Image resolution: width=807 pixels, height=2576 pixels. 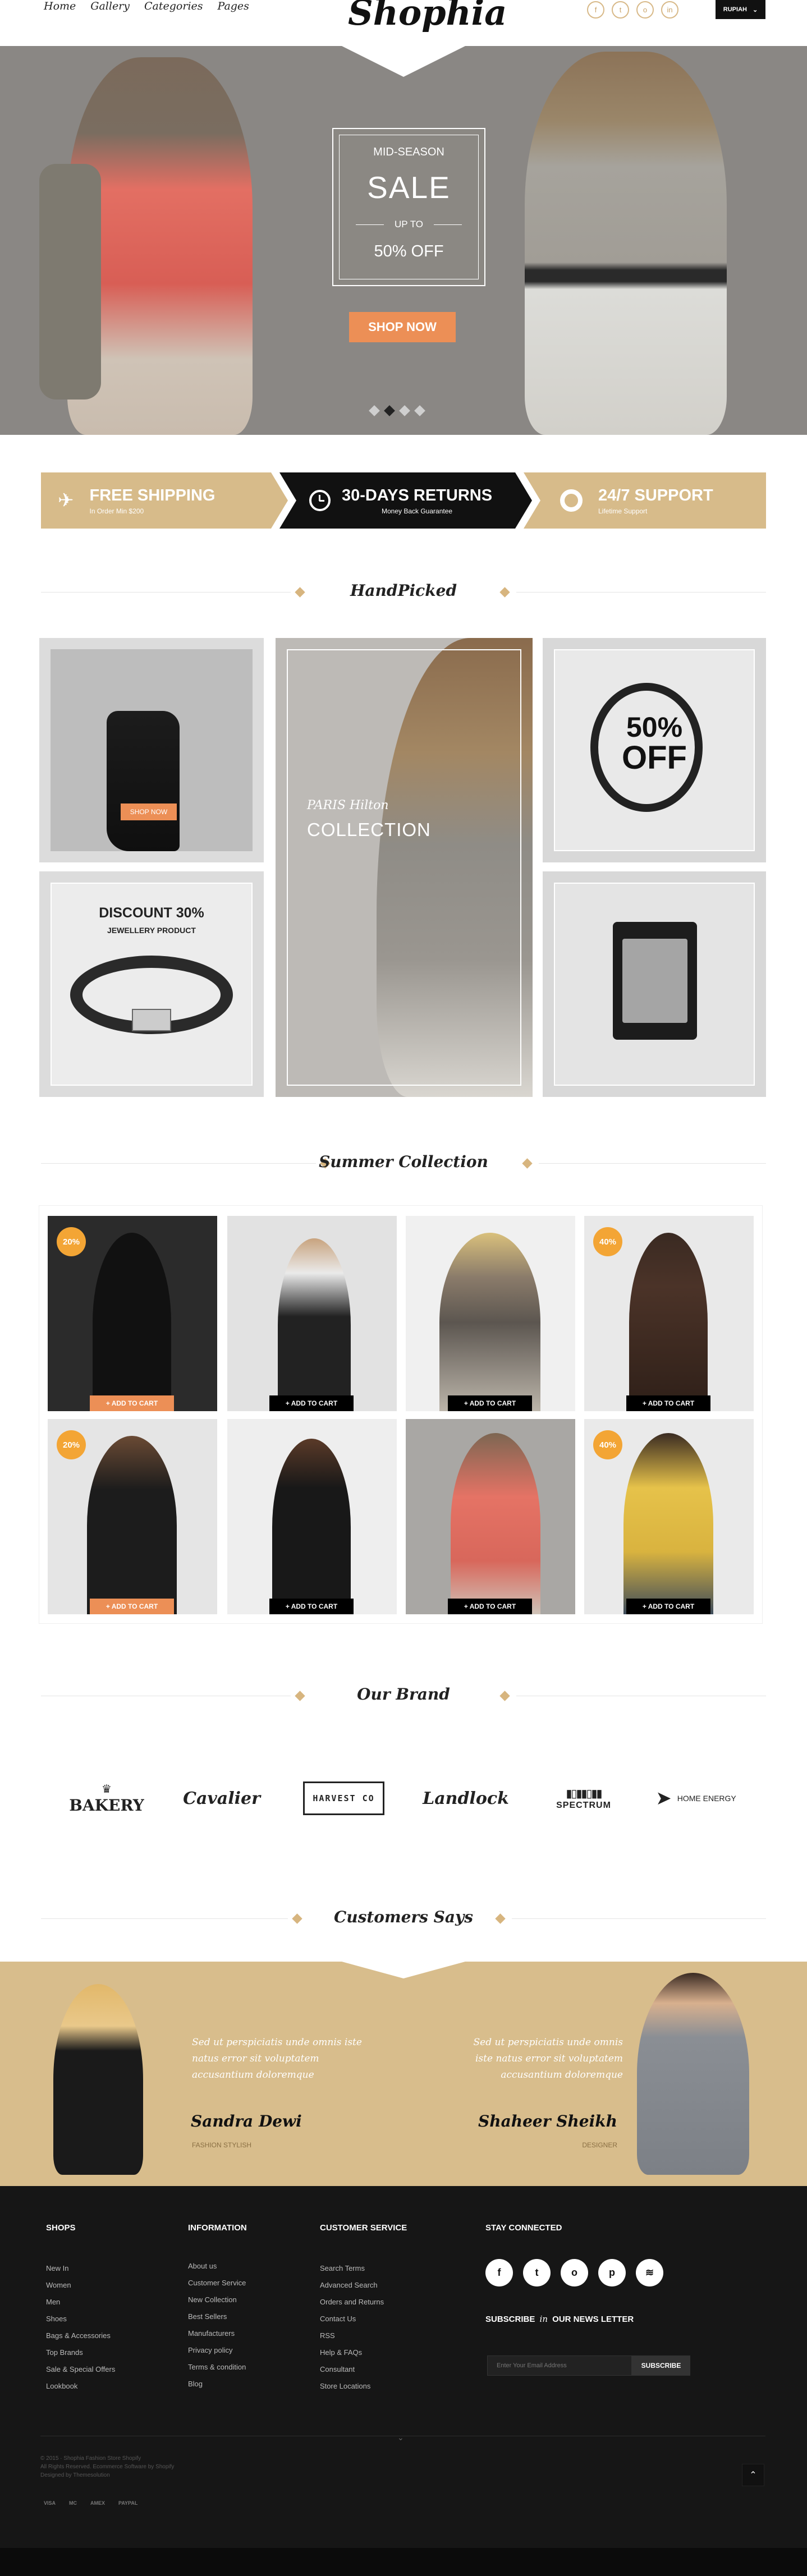 I want to click on slider-dot-active, so click(x=389, y=410).